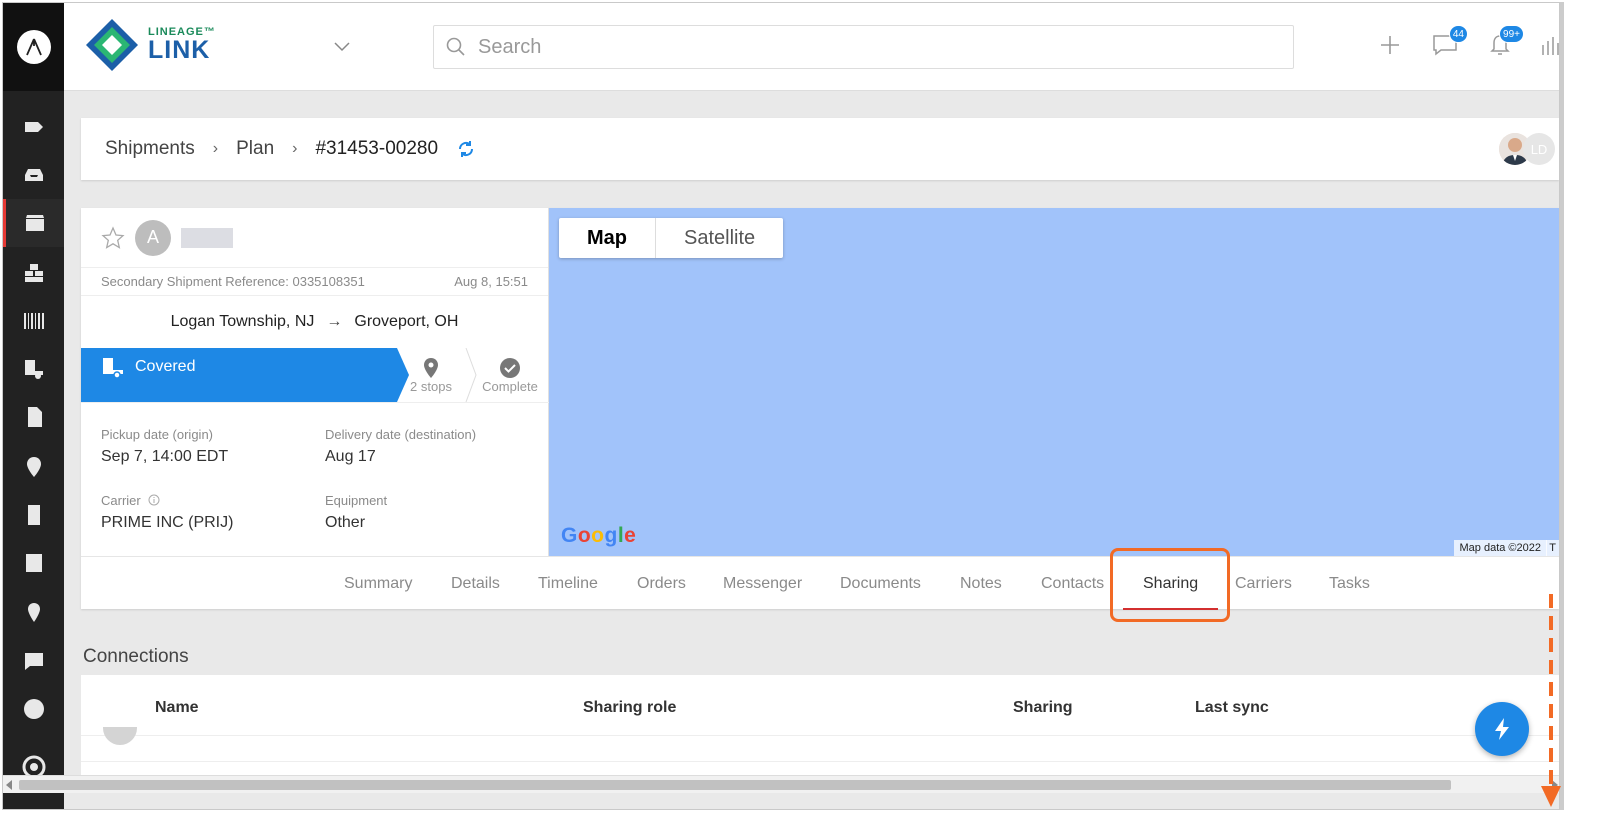 Image resolution: width=1604 pixels, height=825 pixels. I want to click on shipment-header-row: A, so click(314, 238).